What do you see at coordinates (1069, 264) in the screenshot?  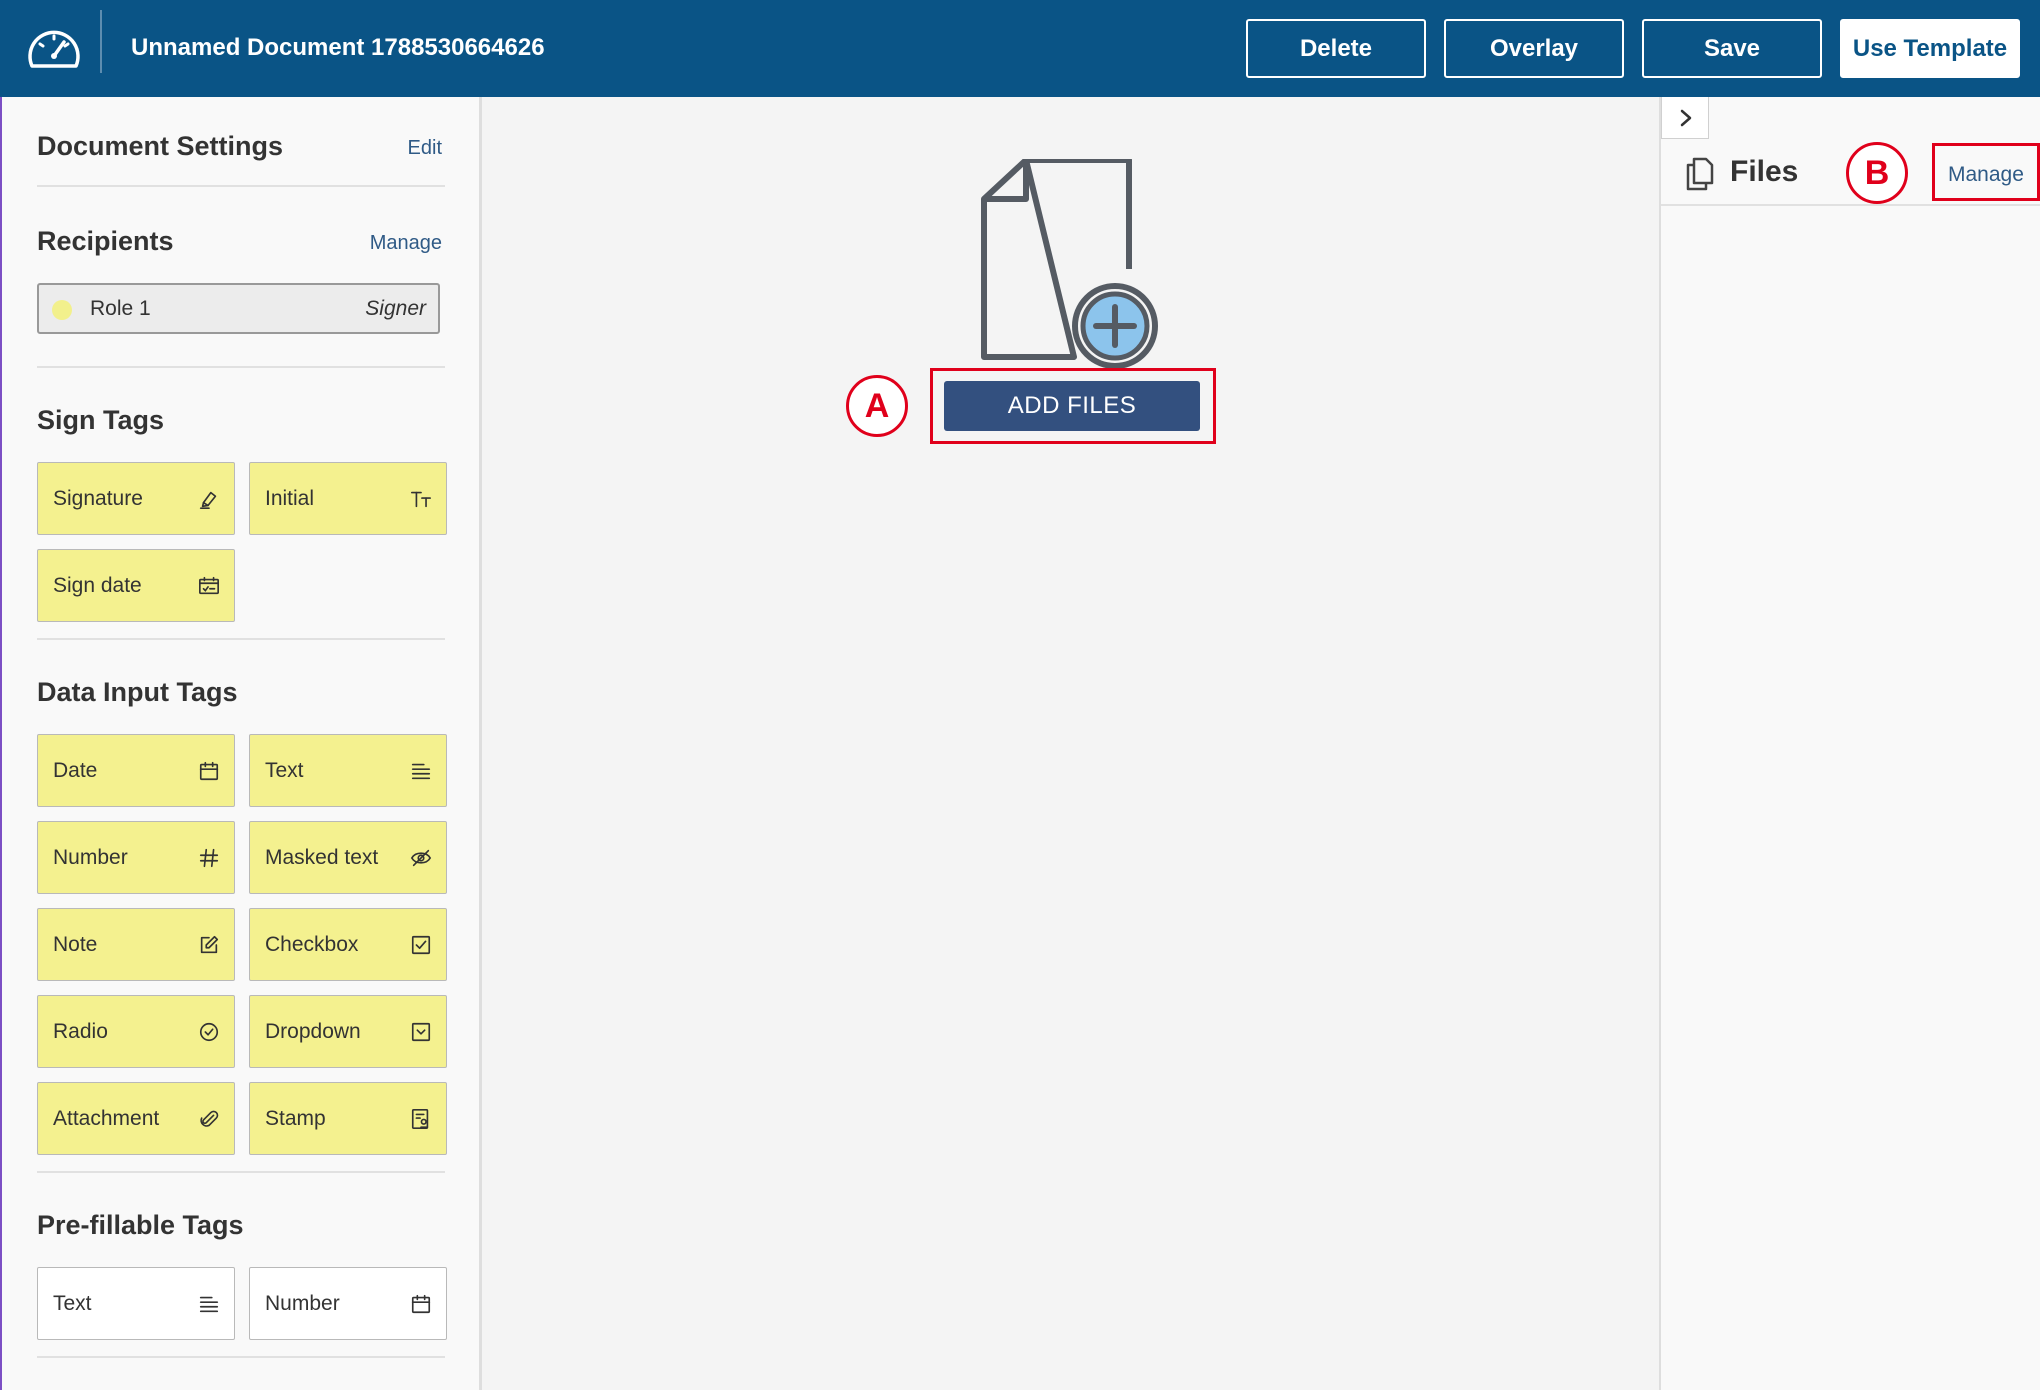 I see `add-document-illustration-icon` at bounding box center [1069, 264].